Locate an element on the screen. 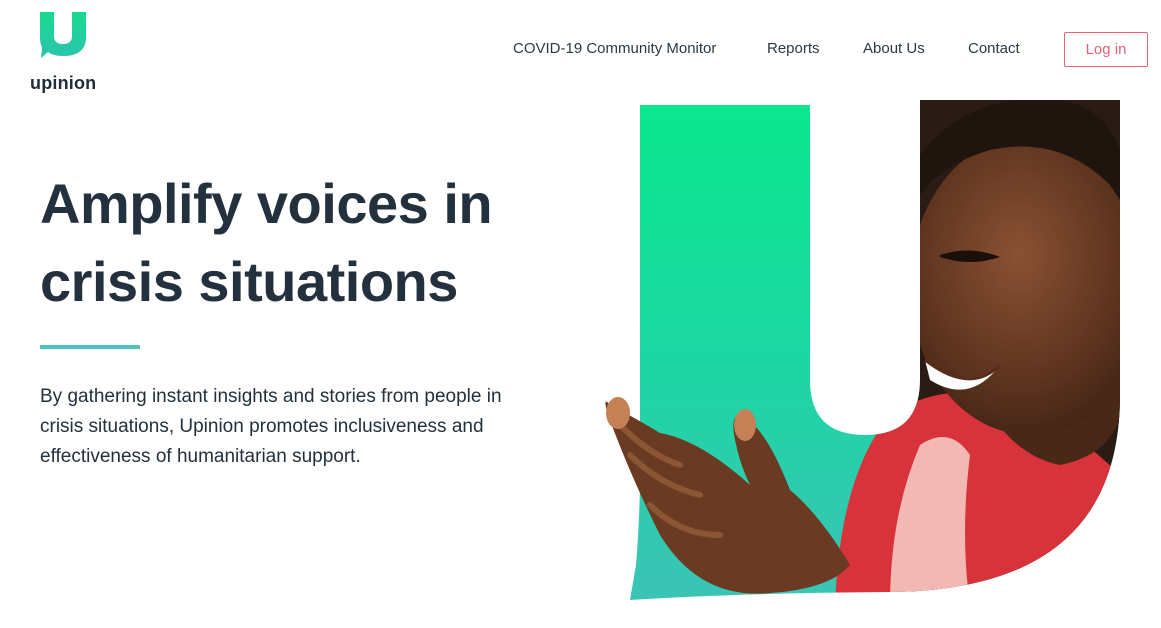  title-divider is located at coordinates (90, 347).